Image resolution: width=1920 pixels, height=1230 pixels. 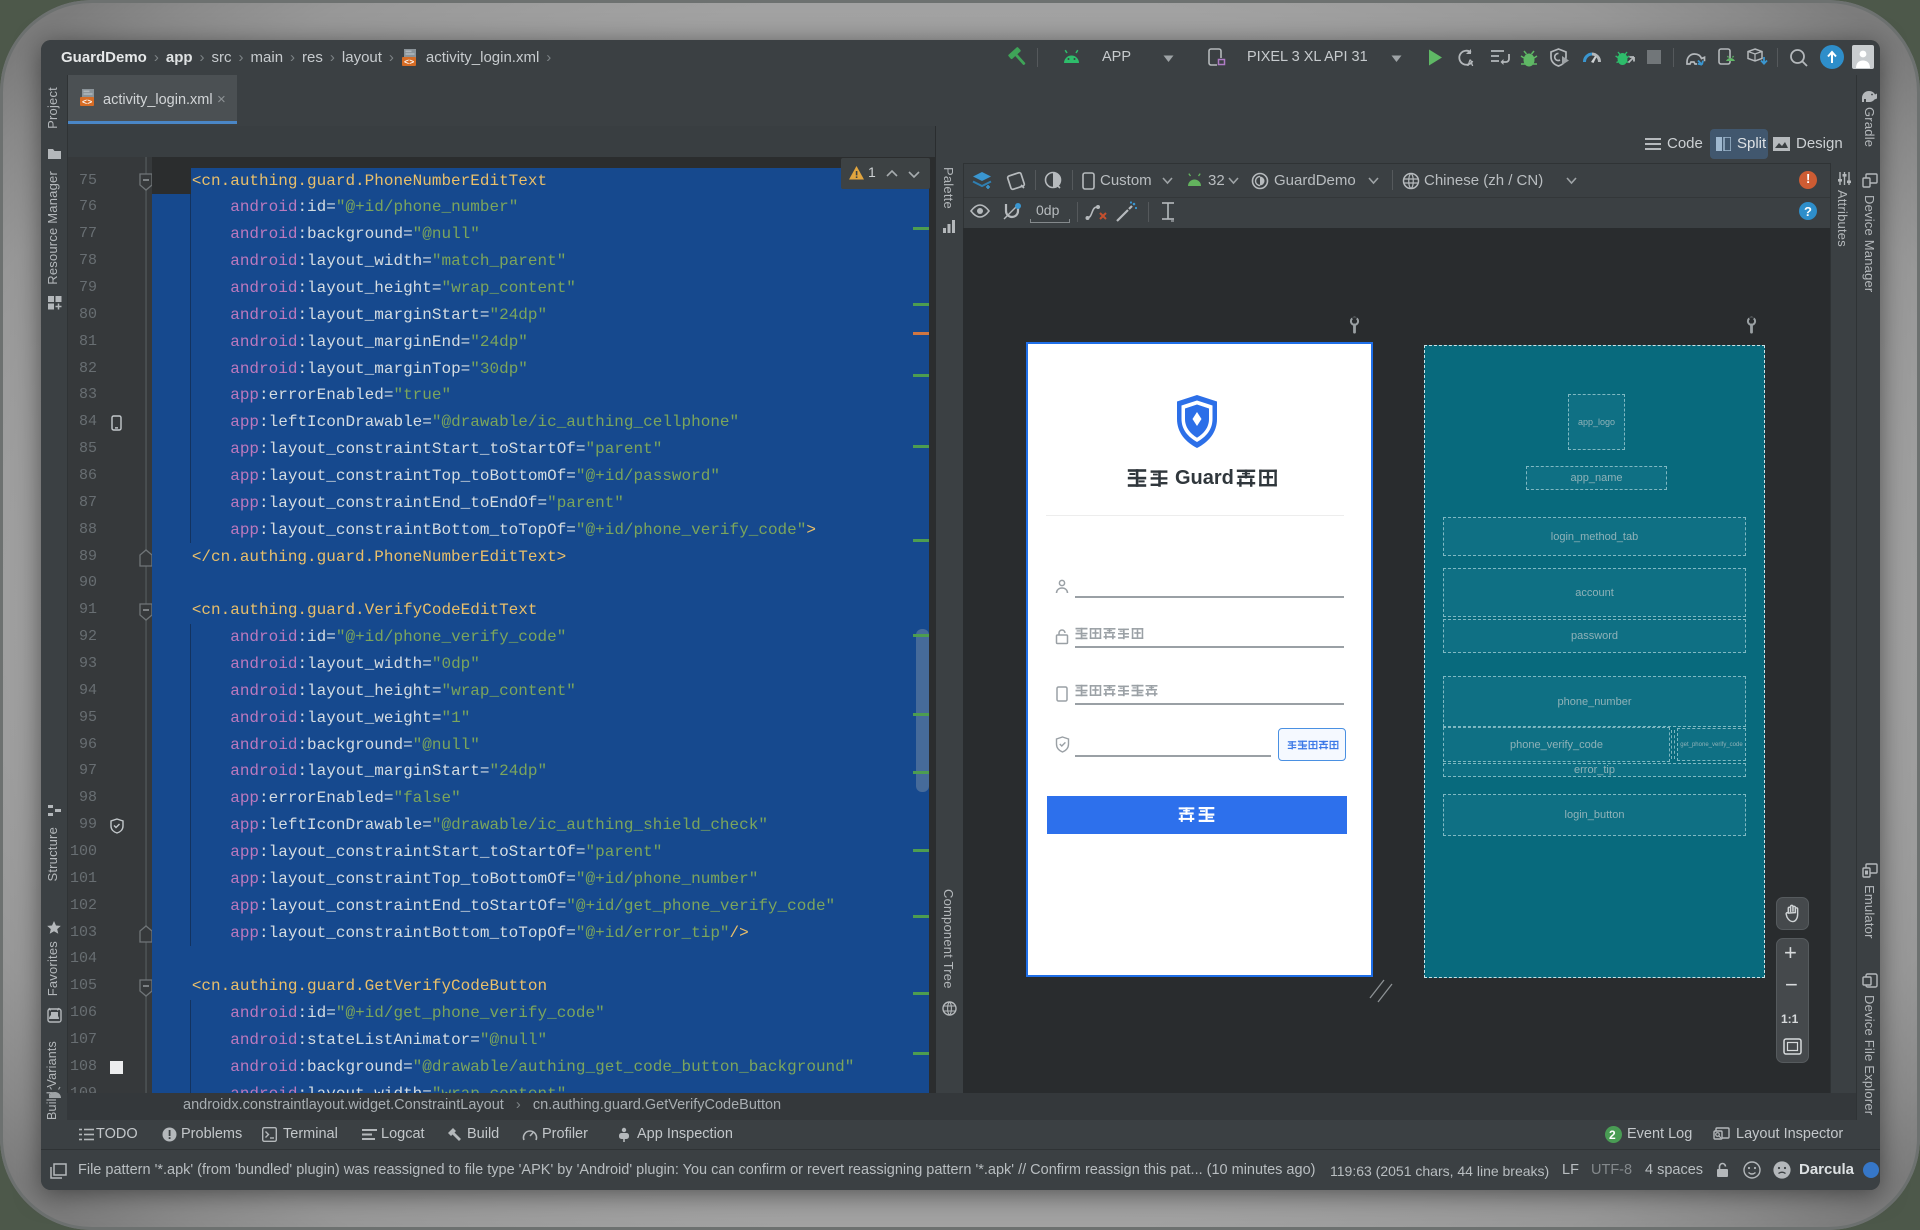 What do you see at coordinates (1470, 62) in the screenshot?
I see `svg-text: A` at bounding box center [1470, 62].